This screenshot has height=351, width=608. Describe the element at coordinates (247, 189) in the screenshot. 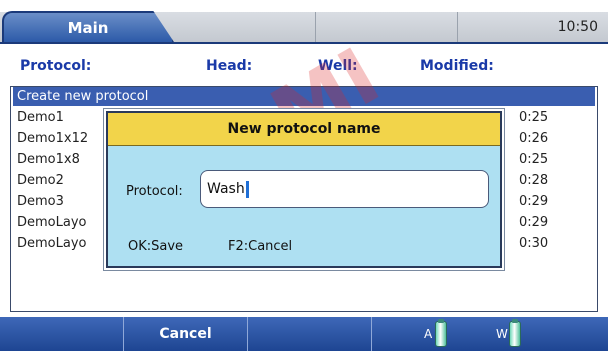

I see `text-caret` at that location.